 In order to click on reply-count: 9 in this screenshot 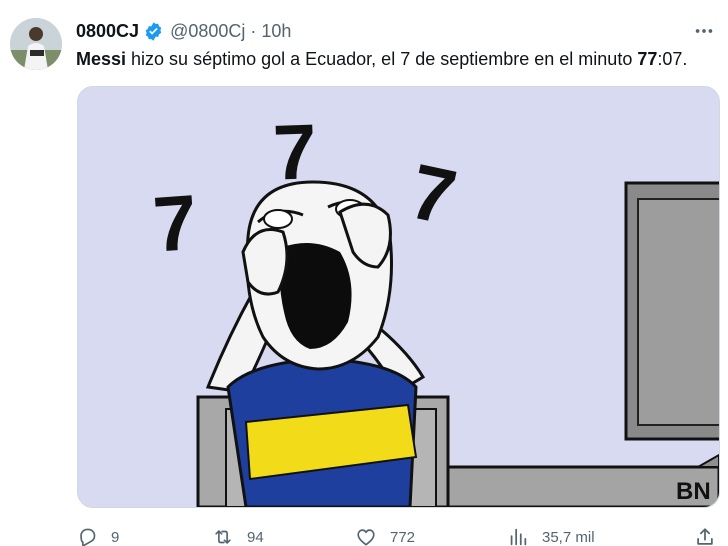, I will do `click(115, 537)`.